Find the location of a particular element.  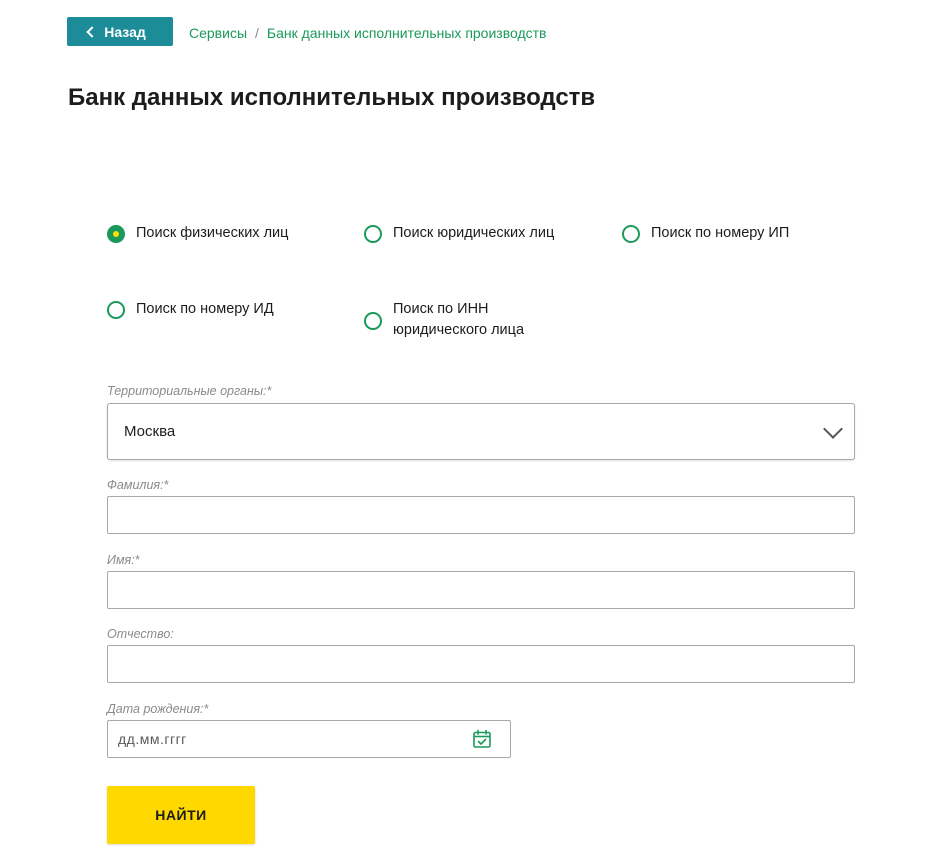

breadcrumb-item-current: Банк данных исполнительных производств is located at coordinates (407, 33).